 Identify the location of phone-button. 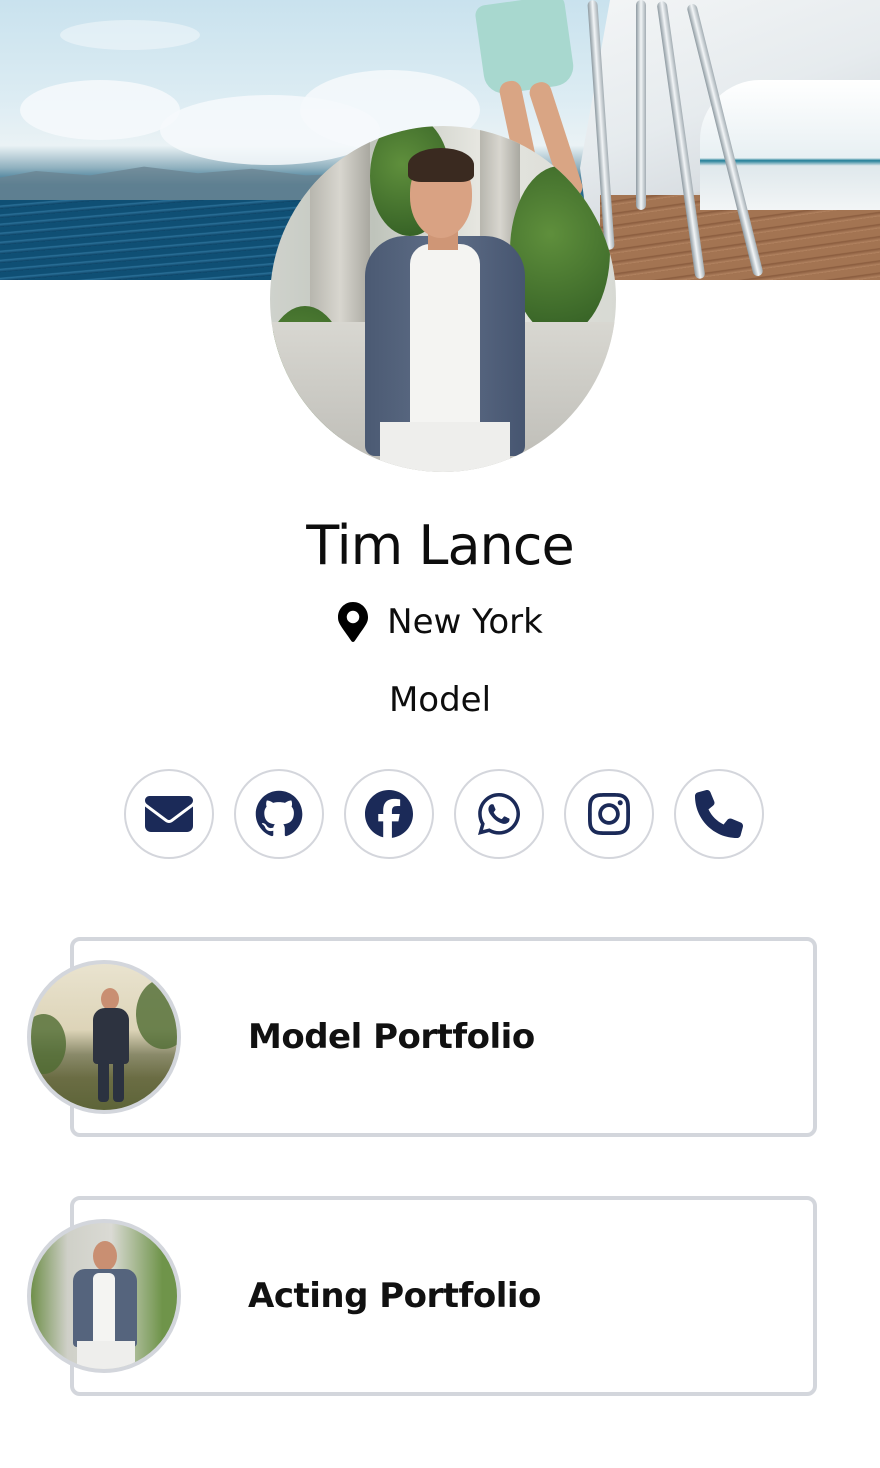
(719, 814).